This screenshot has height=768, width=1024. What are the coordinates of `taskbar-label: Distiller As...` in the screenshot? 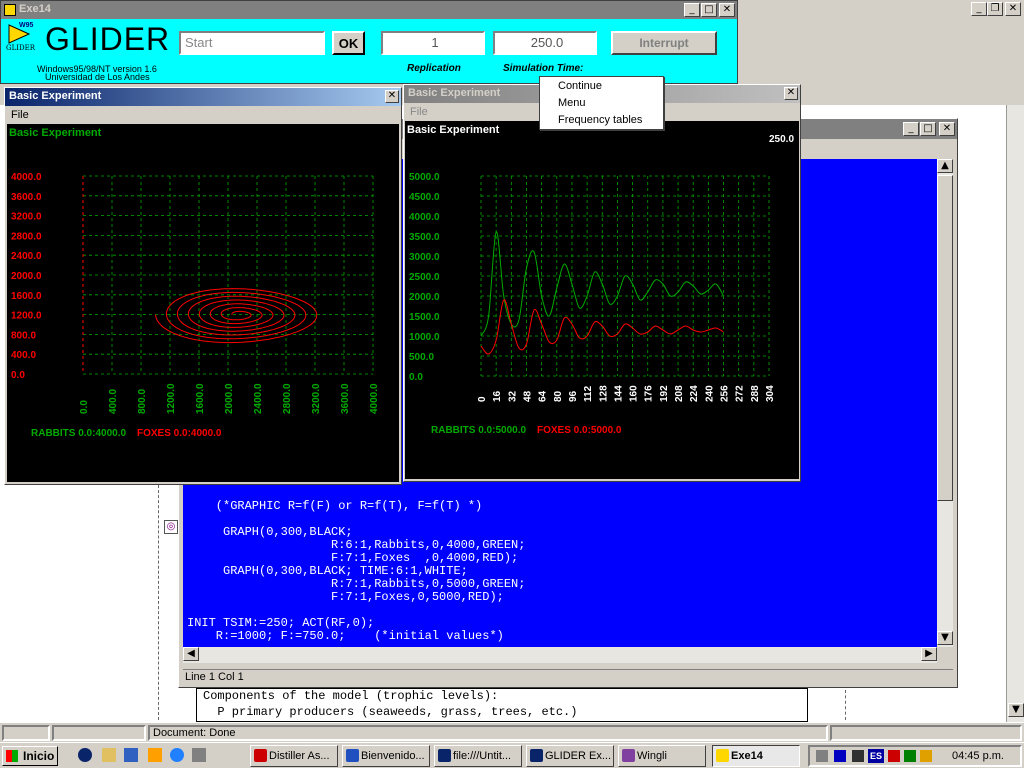 It's located at (299, 756).